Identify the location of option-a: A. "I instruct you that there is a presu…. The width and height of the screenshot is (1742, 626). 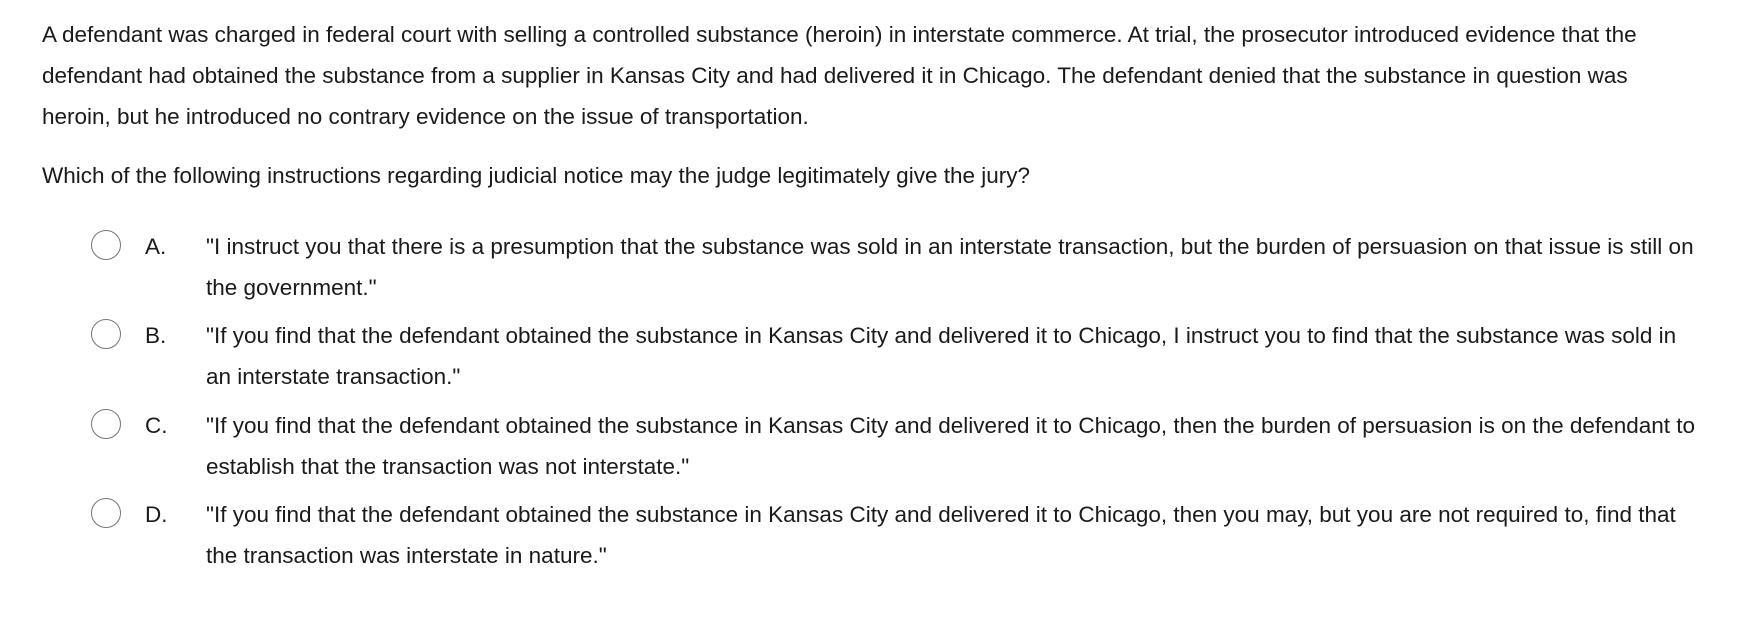
(871, 271).